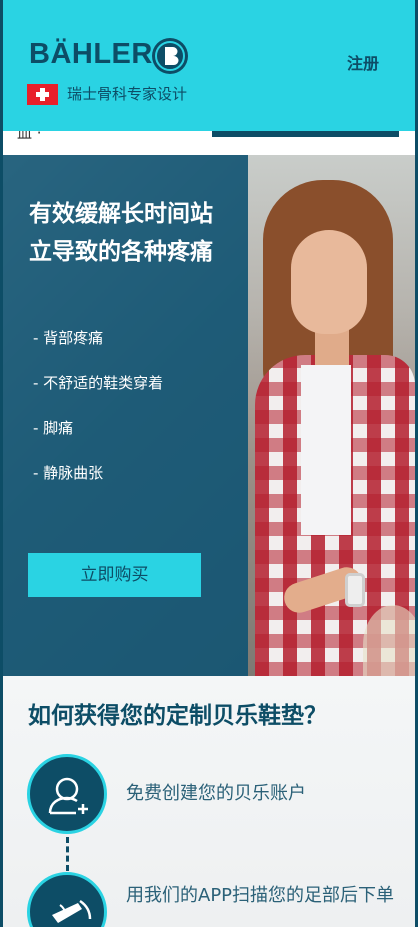 This screenshot has width=418, height=927. Describe the element at coordinates (127, 94) in the screenshot. I see `brand-tagline: 瑞士骨科专家设计` at that location.